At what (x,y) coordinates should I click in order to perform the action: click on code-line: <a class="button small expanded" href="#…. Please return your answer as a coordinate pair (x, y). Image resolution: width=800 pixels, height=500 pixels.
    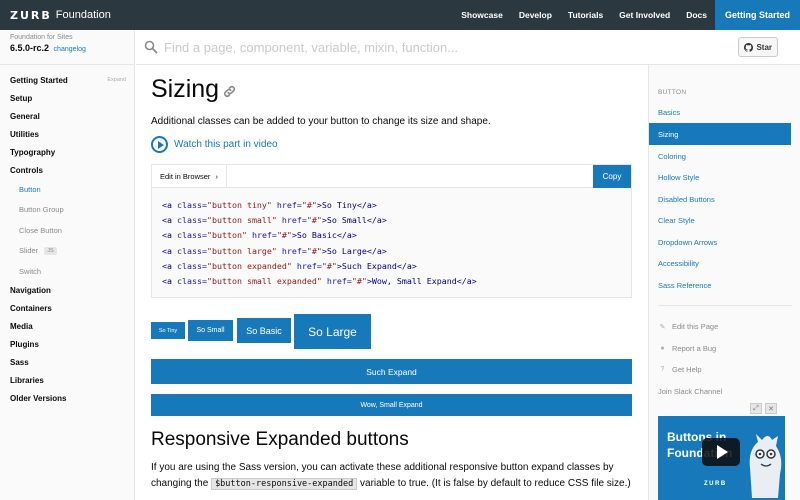
    Looking at the image, I should click on (319, 281).